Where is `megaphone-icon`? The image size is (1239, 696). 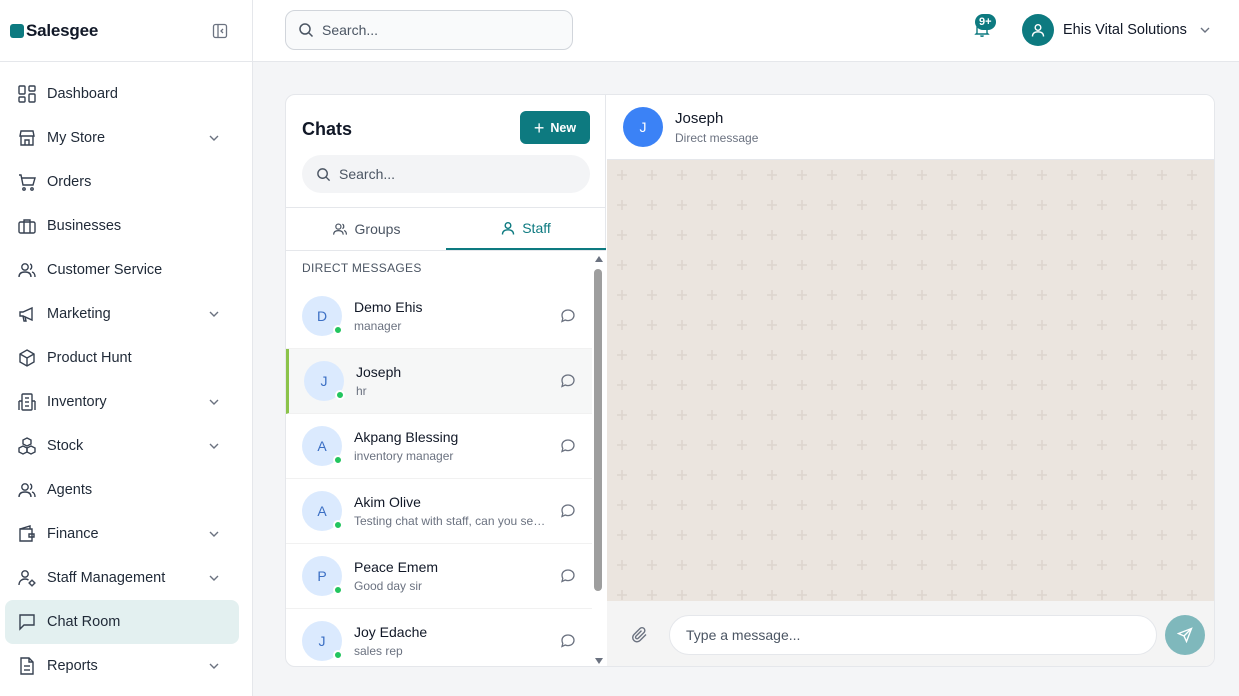 megaphone-icon is located at coordinates (27, 314).